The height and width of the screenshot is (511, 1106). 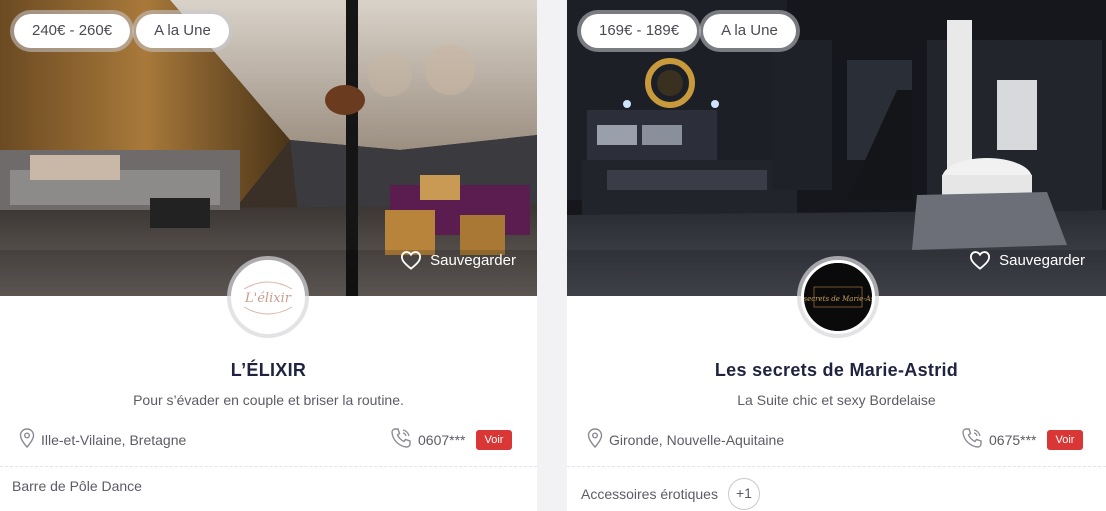 What do you see at coordinates (442, 439) in the screenshot?
I see `phone-number: 0607***` at bounding box center [442, 439].